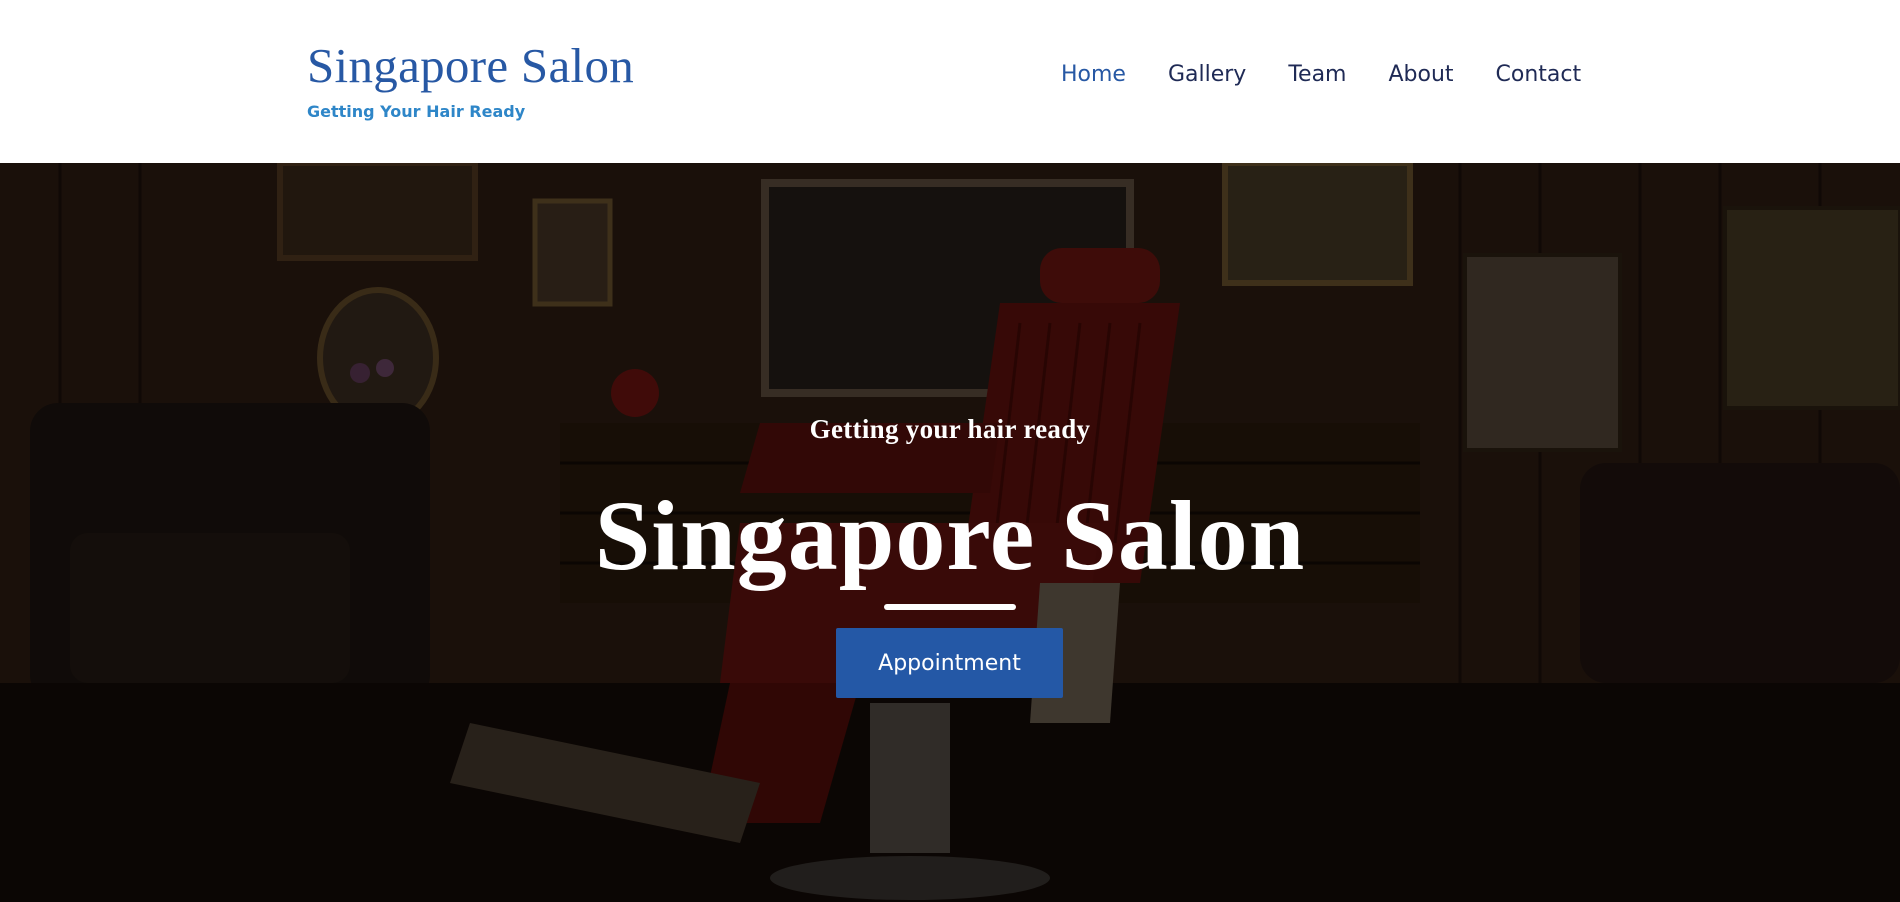  Describe the element at coordinates (1317, 75) in the screenshot. I see `nav-item-team: Team` at that location.